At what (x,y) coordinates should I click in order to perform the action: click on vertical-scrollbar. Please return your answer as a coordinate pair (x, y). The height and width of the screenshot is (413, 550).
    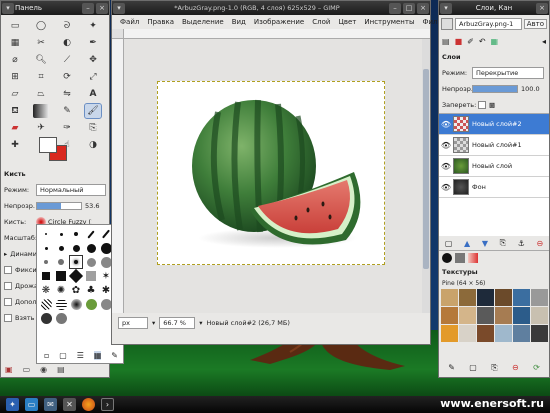
    Looking at the image, I should click on (426, 176).